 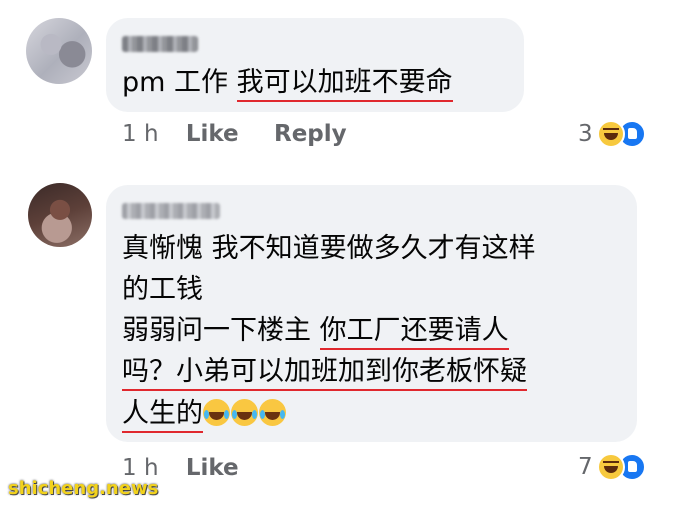 I want to click on comment-text: pm 工作 我可以加班不要命, so click(x=287, y=82).